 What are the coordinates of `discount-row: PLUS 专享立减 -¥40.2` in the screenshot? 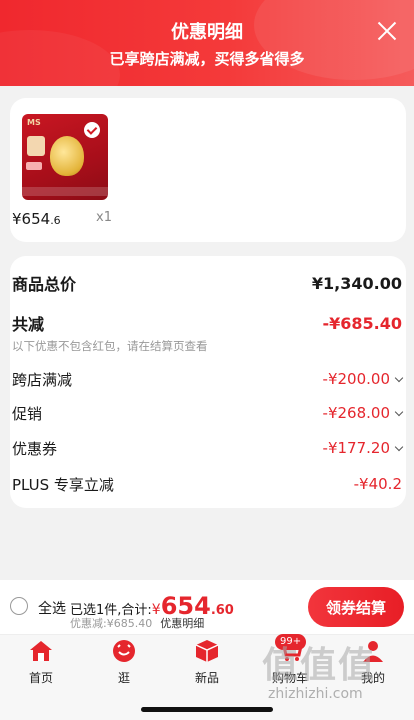 It's located at (207, 484).